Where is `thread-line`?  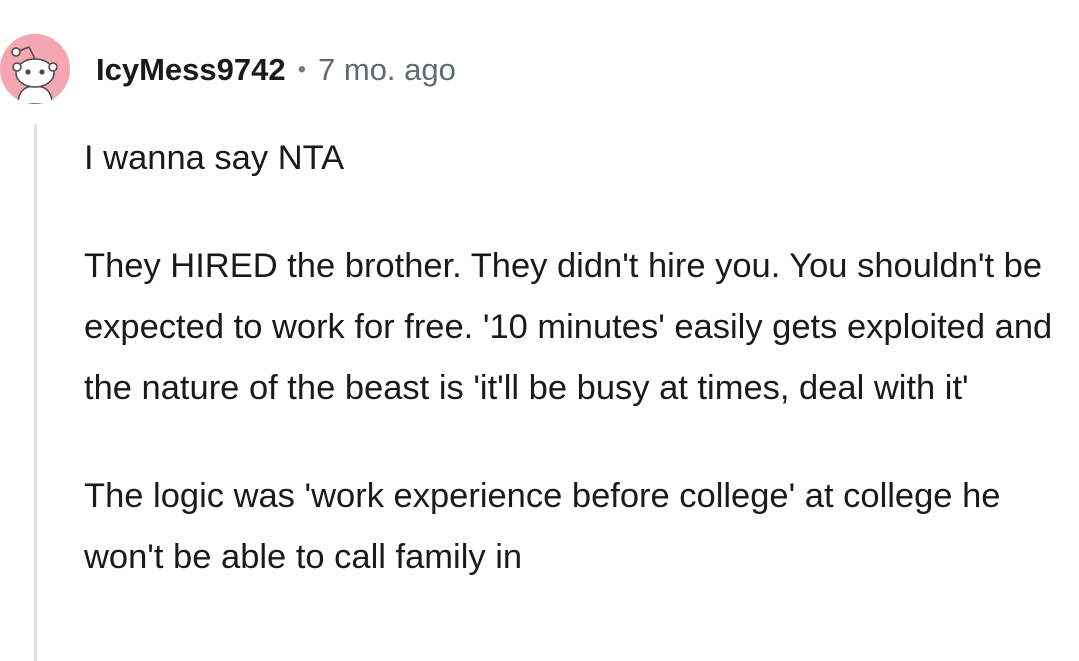 thread-line is located at coordinates (35, 392).